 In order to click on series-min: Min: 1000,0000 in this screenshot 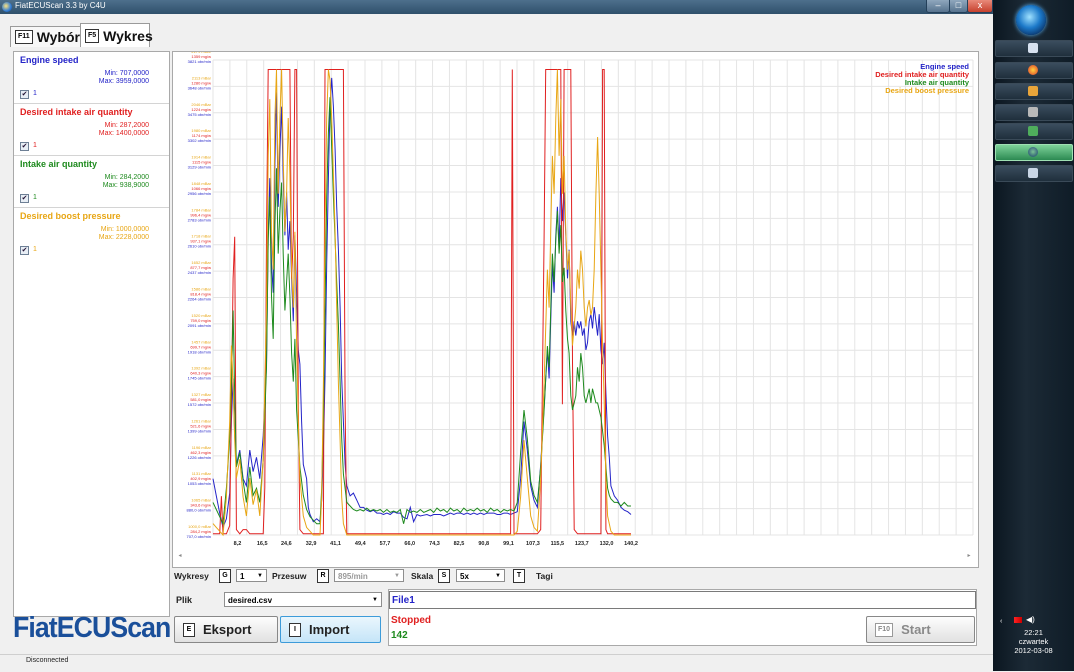, I will do `click(124, 229)`.